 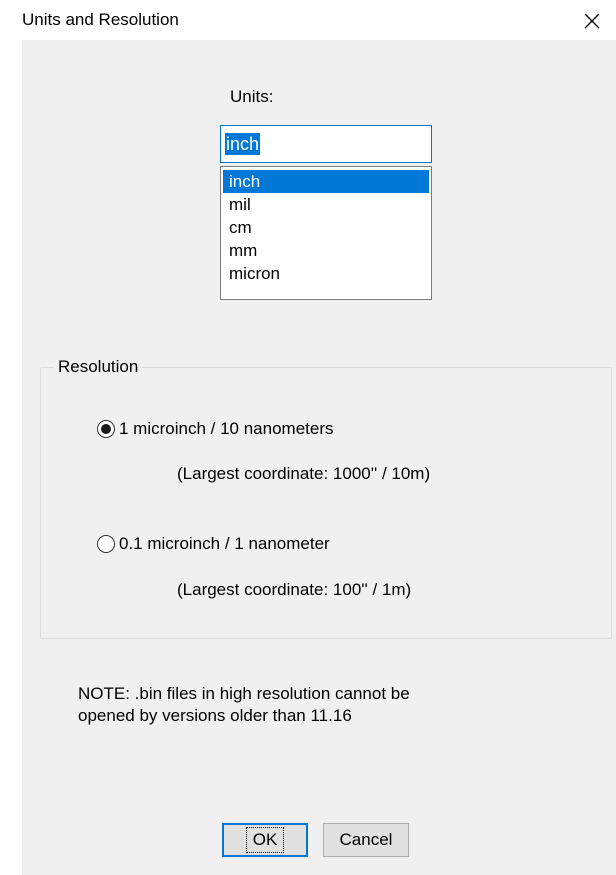 I want to click on close-icon, so click(x=592, y=21).